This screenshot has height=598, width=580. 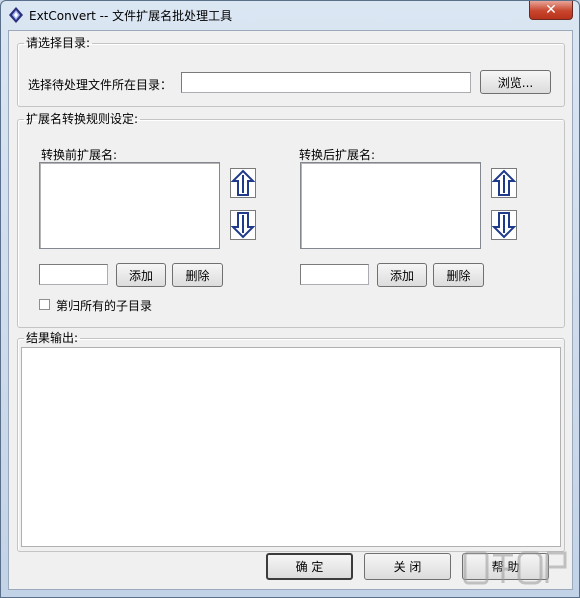 I want to click on output-group-legend: 结果输出:, so click(x=52, y=338).